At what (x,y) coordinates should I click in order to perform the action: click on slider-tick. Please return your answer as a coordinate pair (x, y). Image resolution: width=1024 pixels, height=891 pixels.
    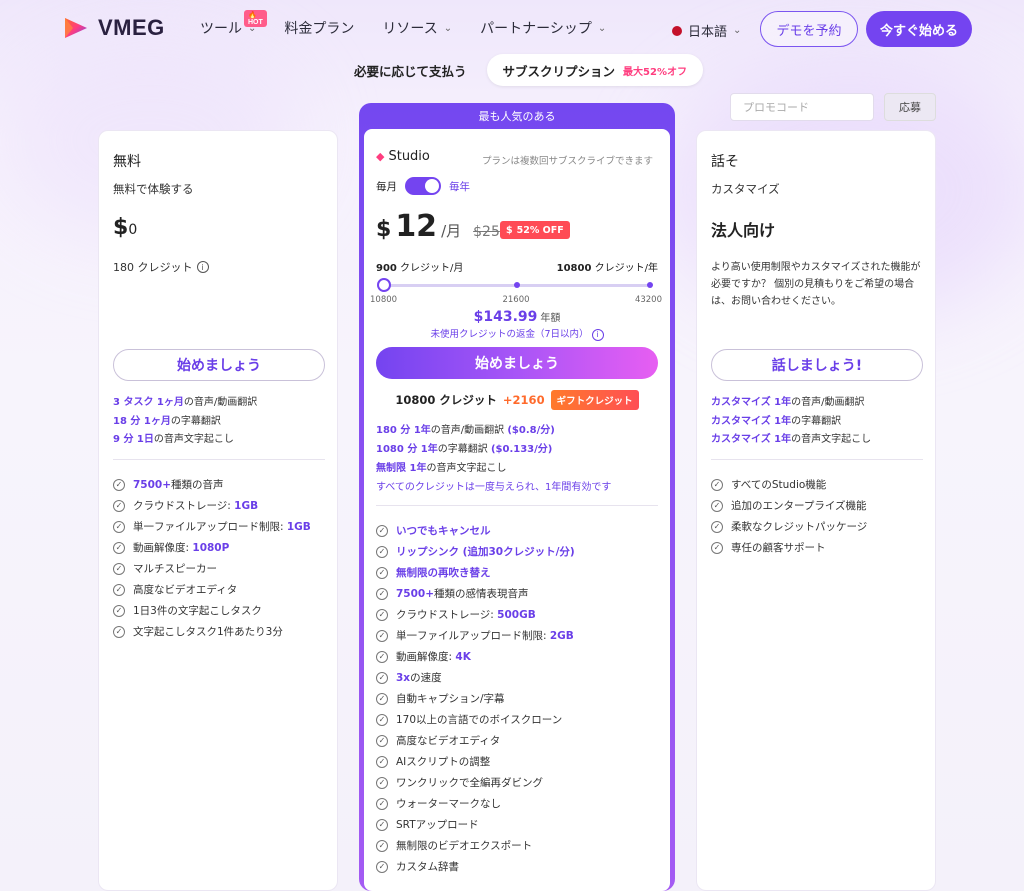
    Looking at the image, I should click on (517, 285).